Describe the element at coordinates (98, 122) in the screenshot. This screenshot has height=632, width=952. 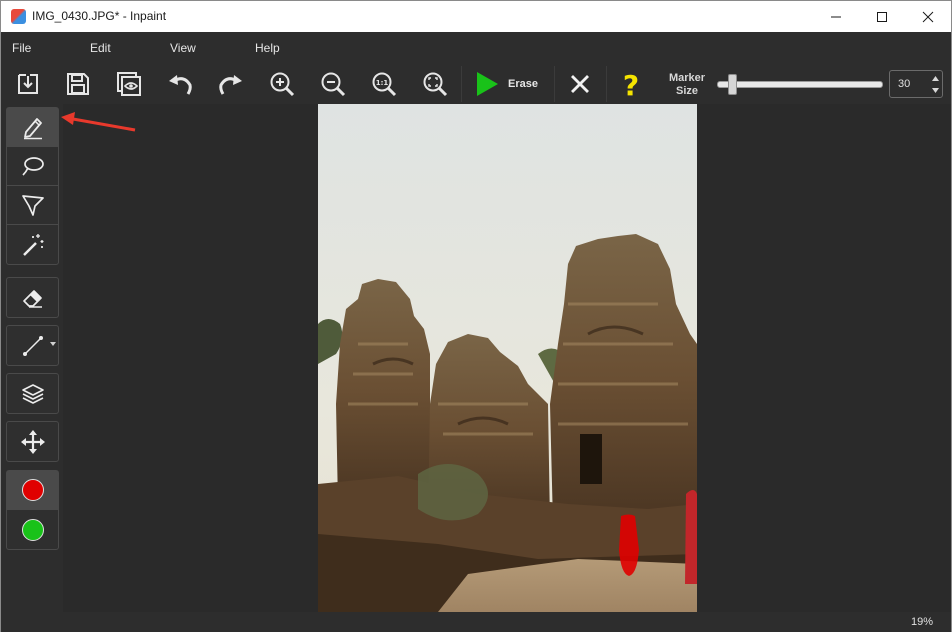
I see `annotation-arrow-icon` at that location.